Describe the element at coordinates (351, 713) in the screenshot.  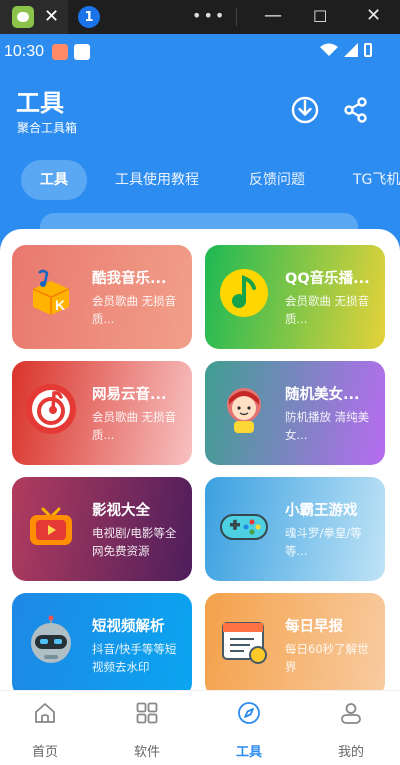
I see `user-icon` at that location.